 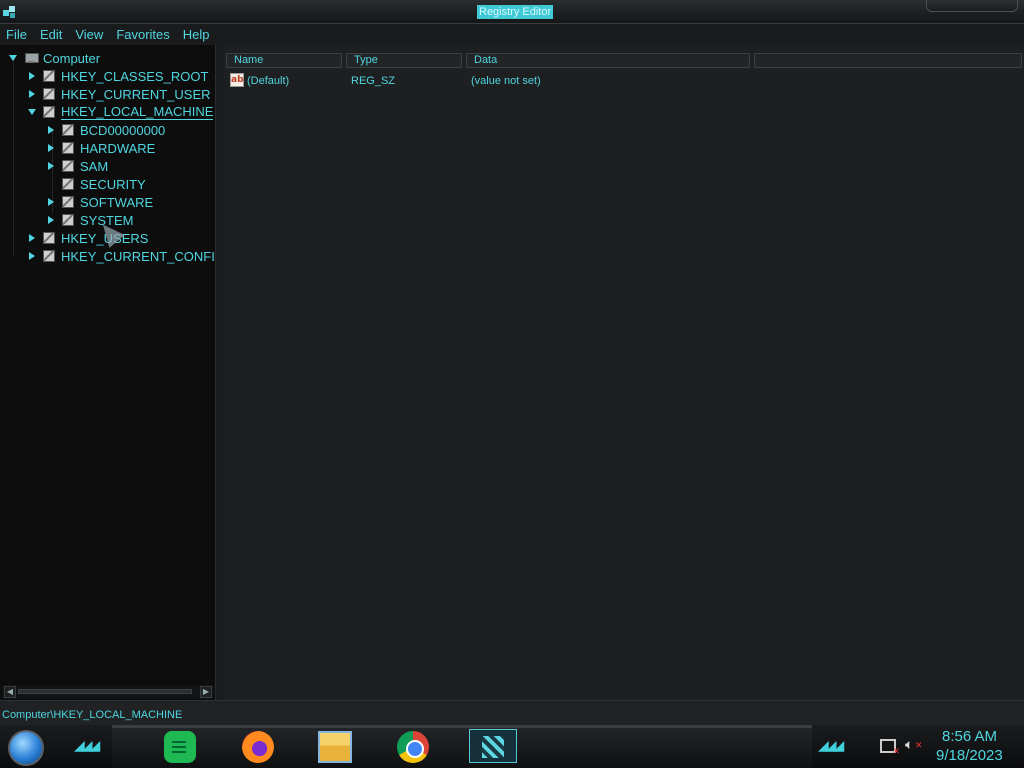 I want to click on tree-item-label: Computer, so click(x=72, y=58).